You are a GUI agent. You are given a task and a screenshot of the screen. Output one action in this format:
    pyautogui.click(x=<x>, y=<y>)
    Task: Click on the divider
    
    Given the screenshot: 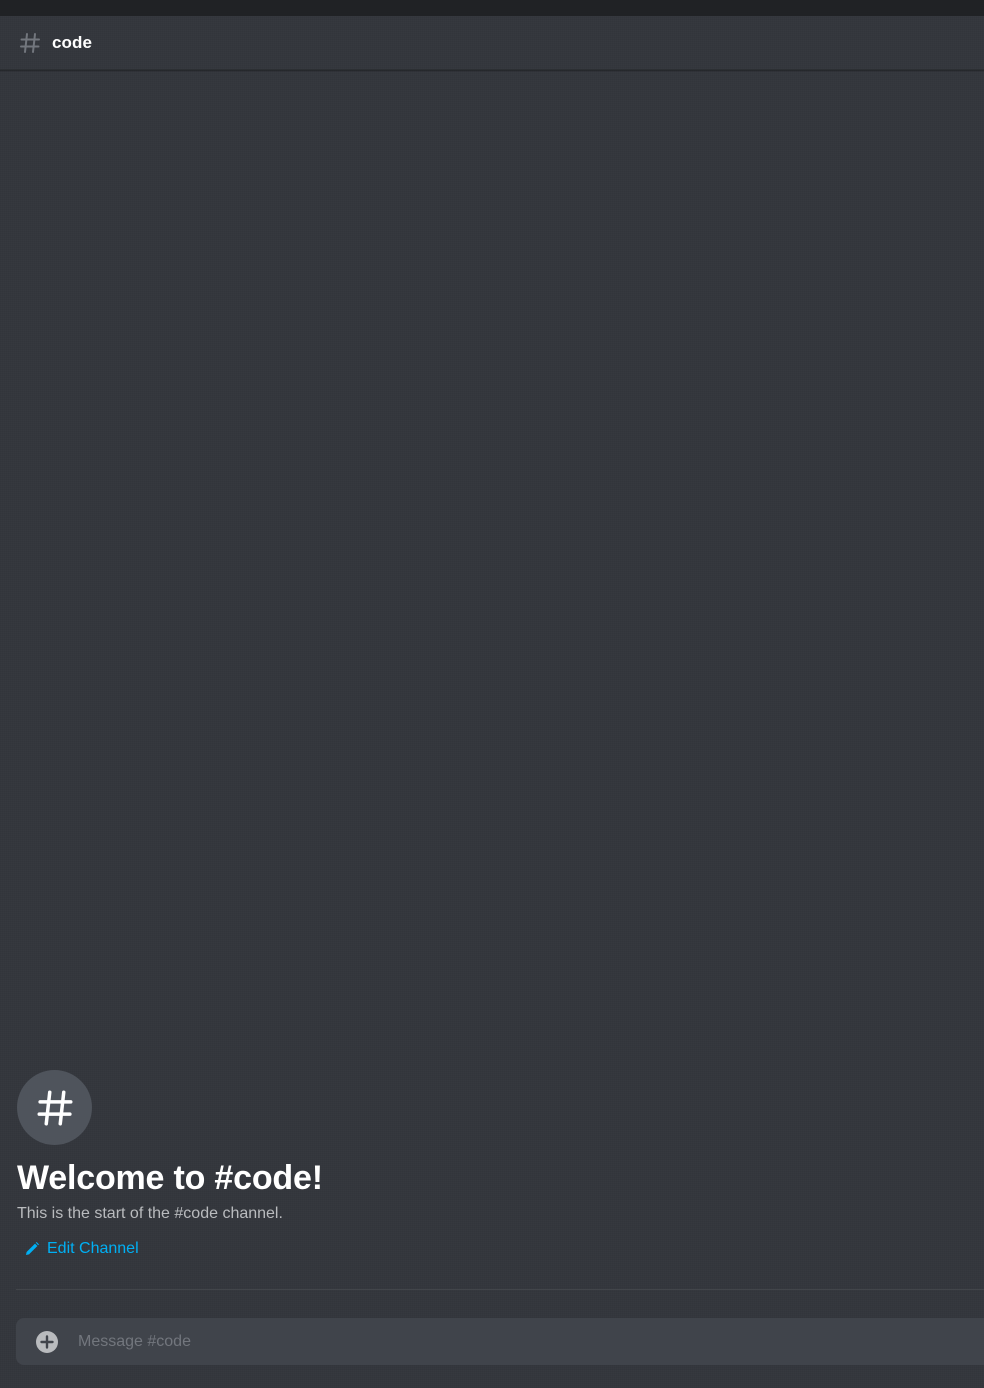 What is the action you would take?
    pyautogui.click(x=500, y=1289)
    